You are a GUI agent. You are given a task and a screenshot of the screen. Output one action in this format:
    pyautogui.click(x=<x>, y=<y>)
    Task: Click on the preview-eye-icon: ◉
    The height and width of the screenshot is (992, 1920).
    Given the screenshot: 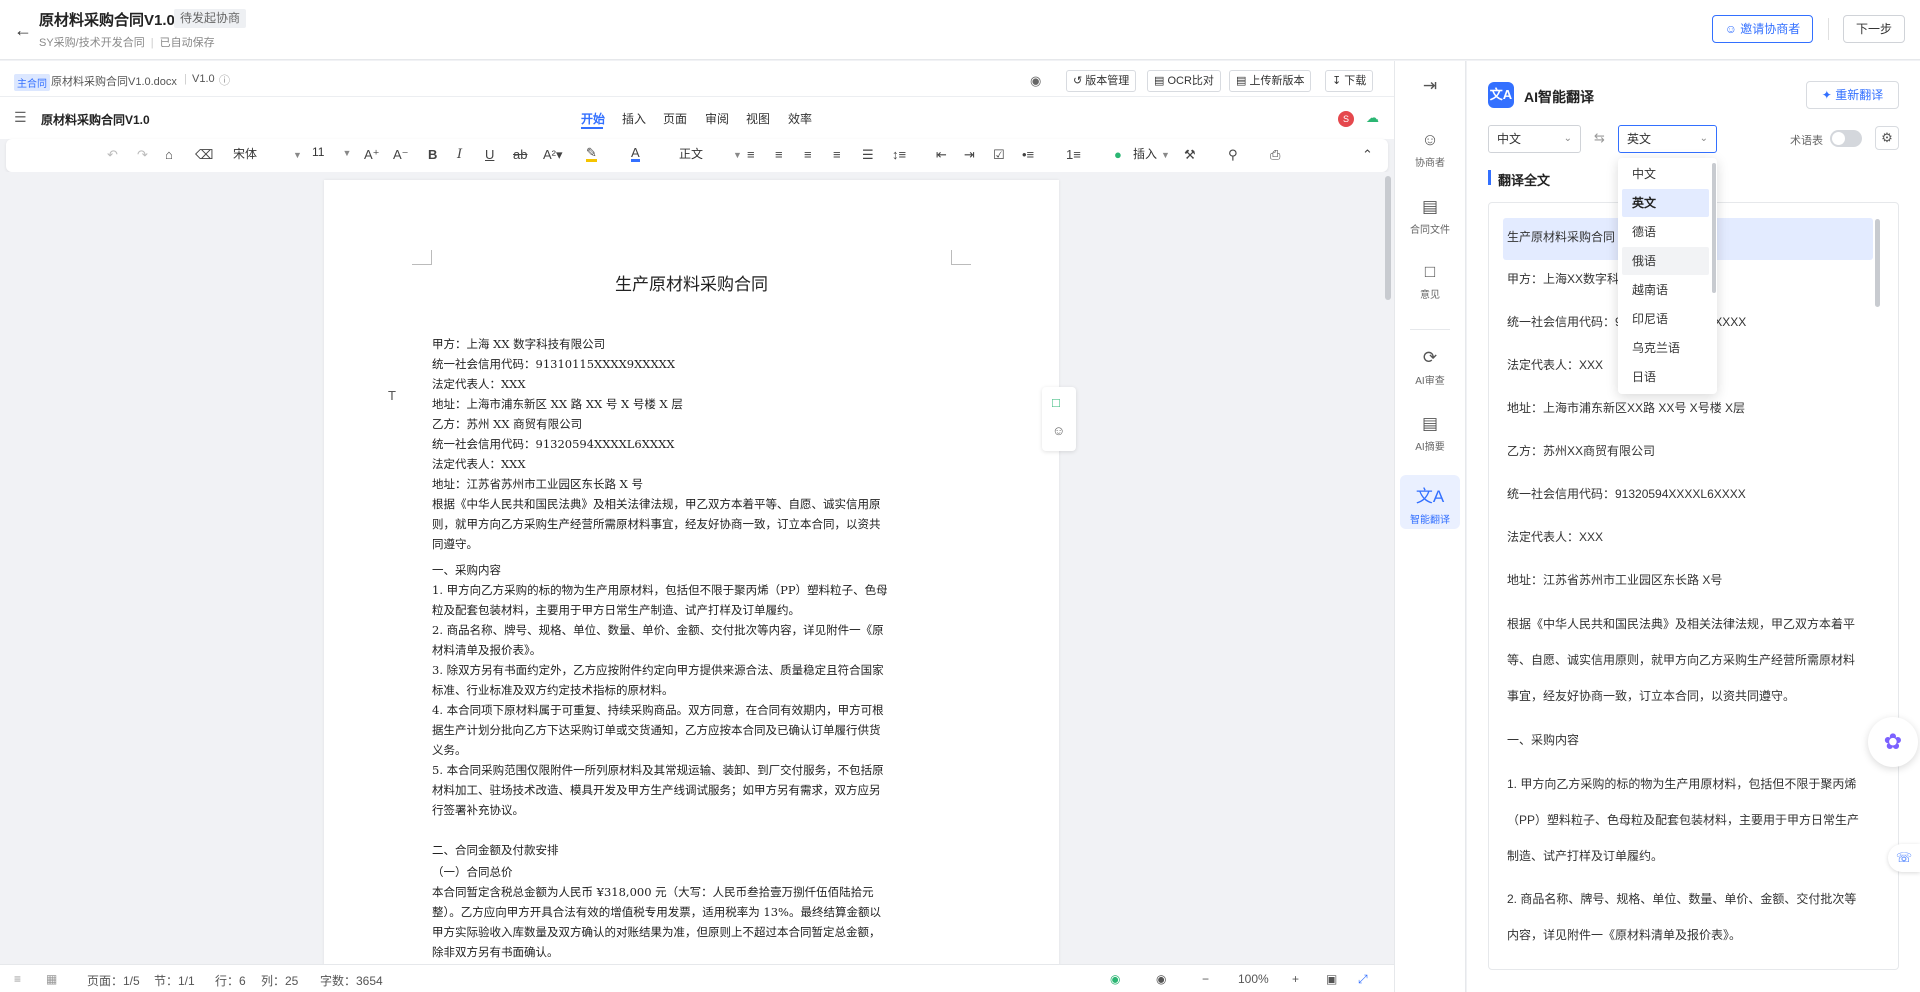 What is the action you would take?
    pyautogui.click(x=1035, y=81)
    